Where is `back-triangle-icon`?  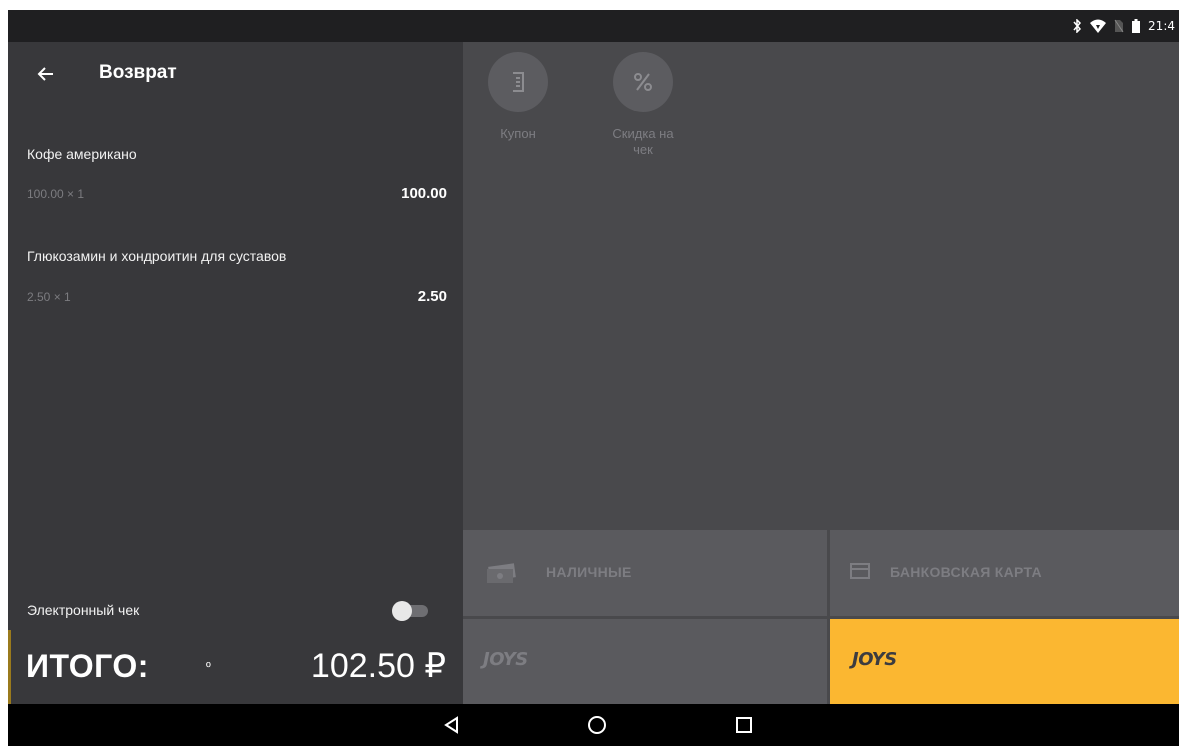
back-triangle-icon is located at coordinates (452, 725).